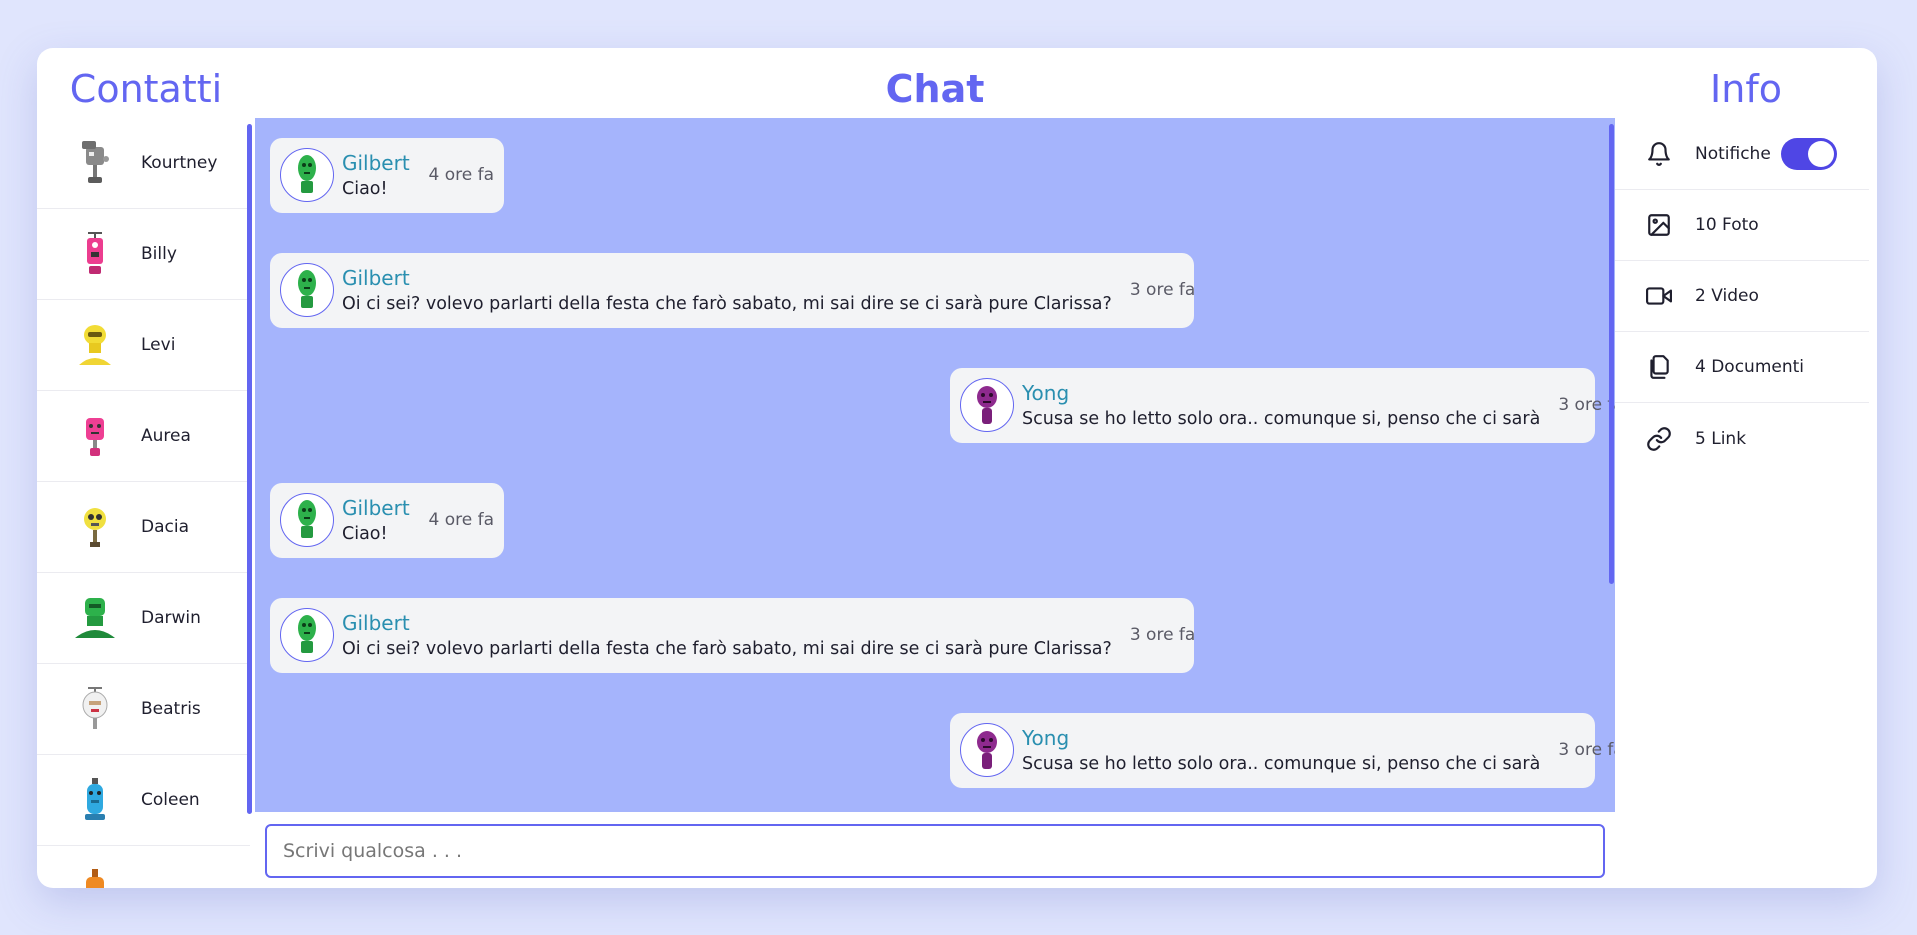  I want to click on info-item-videos: 2 Video, so click(1742, 296).